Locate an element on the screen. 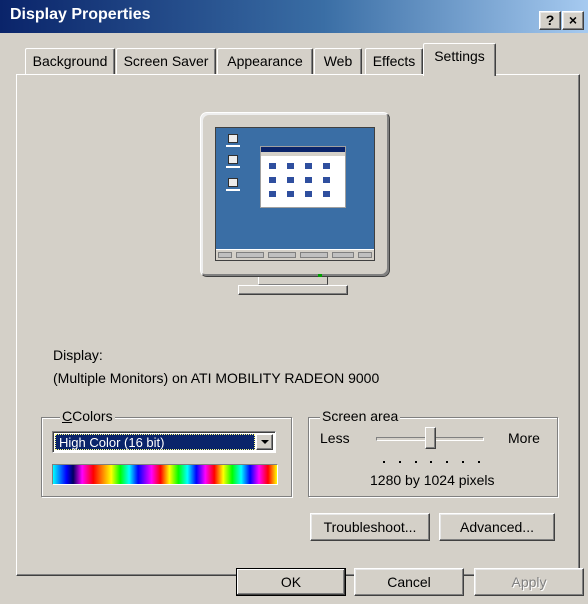 The image size is (588, 604). display-label: Display: is located at coordinates (78, 355).